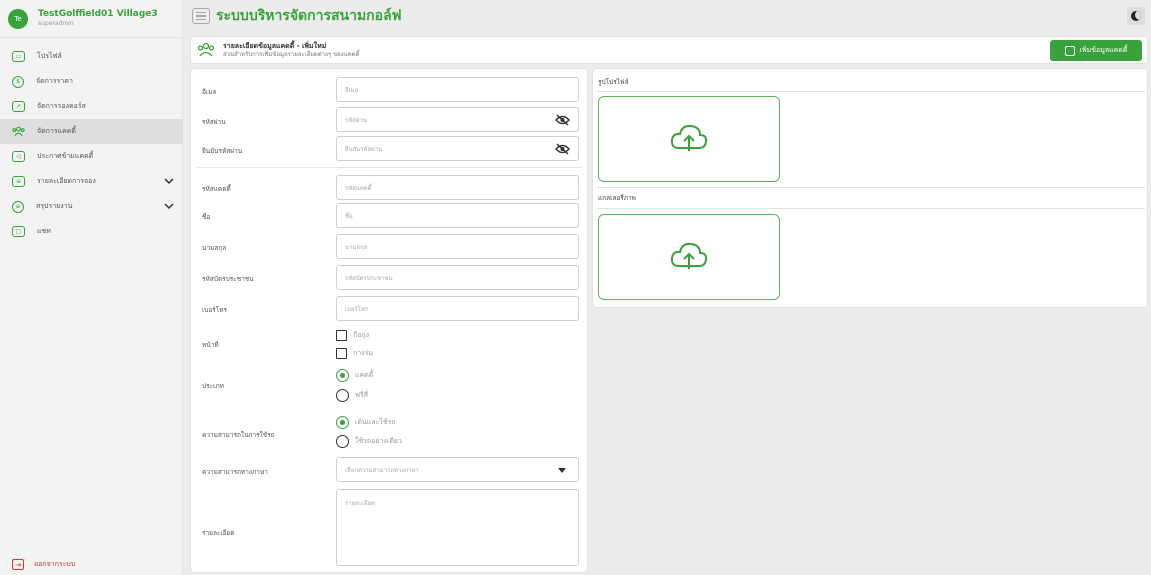  Describe the element at coordinates (55, 564) in the screenshot. I see `logout-label: ออกจากระบบ` at that location.